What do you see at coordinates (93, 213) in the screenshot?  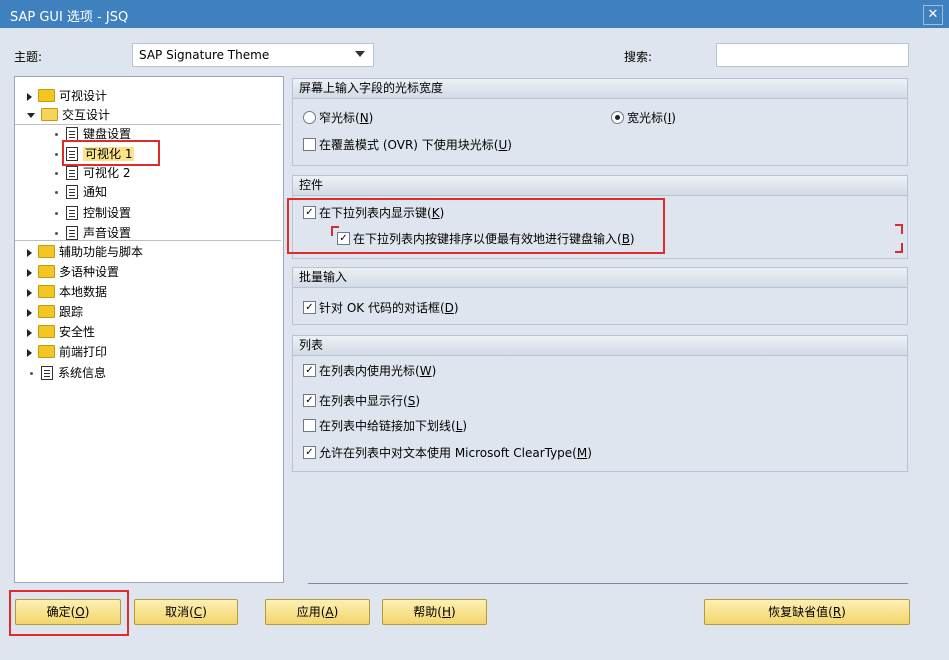 I see `tree-item-control-settings: 控制设置` at bounding box center [93, 213].